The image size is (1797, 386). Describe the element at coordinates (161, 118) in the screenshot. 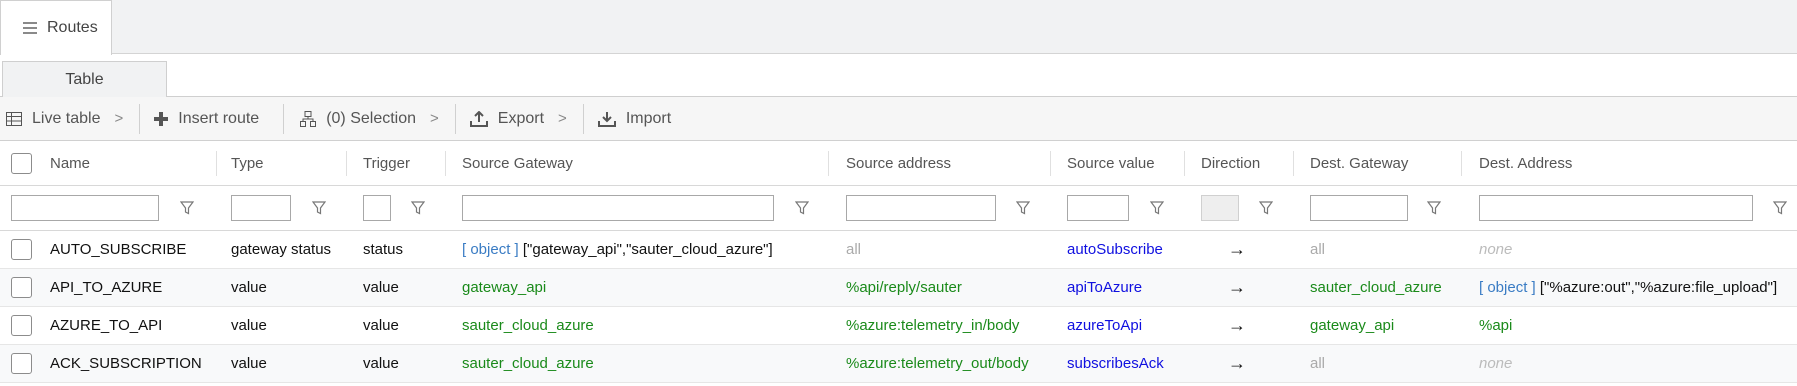

I see `plus-icon` at that location.